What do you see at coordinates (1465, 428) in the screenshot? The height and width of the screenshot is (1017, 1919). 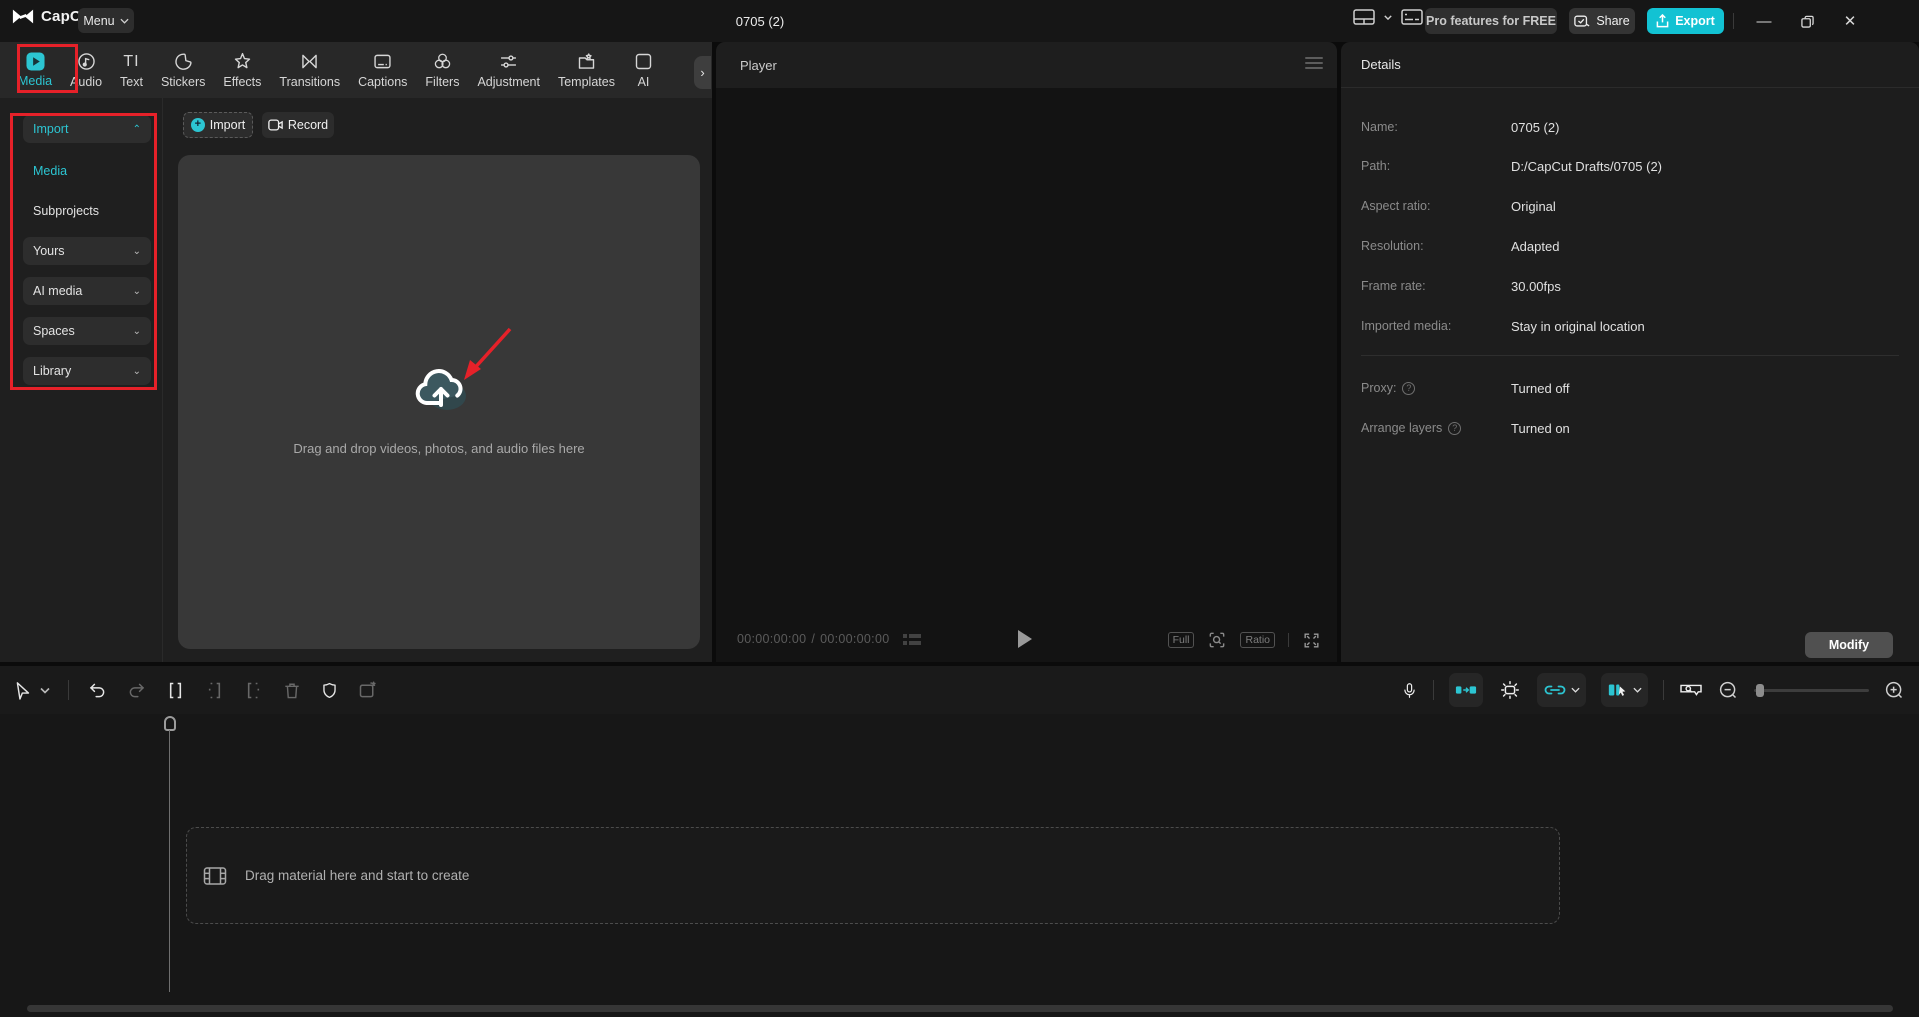 I see `detail-row-arrange-layers: Arrange layers ? Turned on` at bounding box center [1465, 428].